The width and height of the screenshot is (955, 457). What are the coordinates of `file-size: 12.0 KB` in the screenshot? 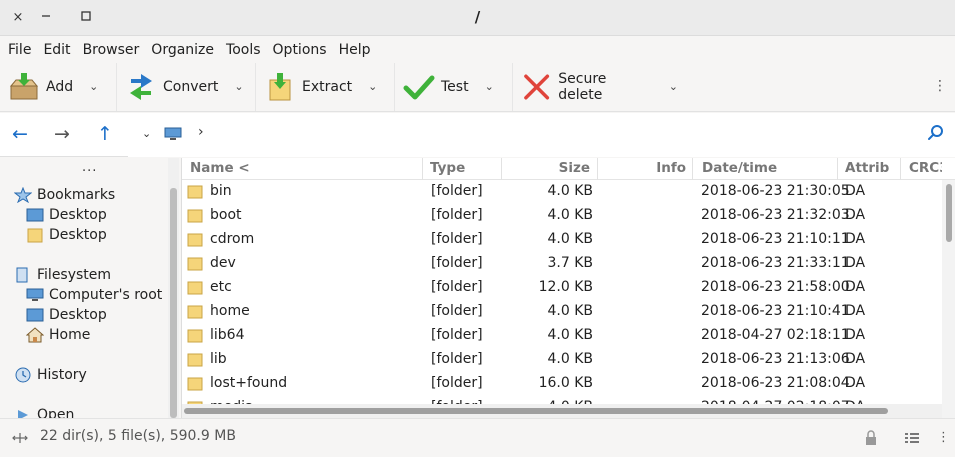 It's located at (565, 287).